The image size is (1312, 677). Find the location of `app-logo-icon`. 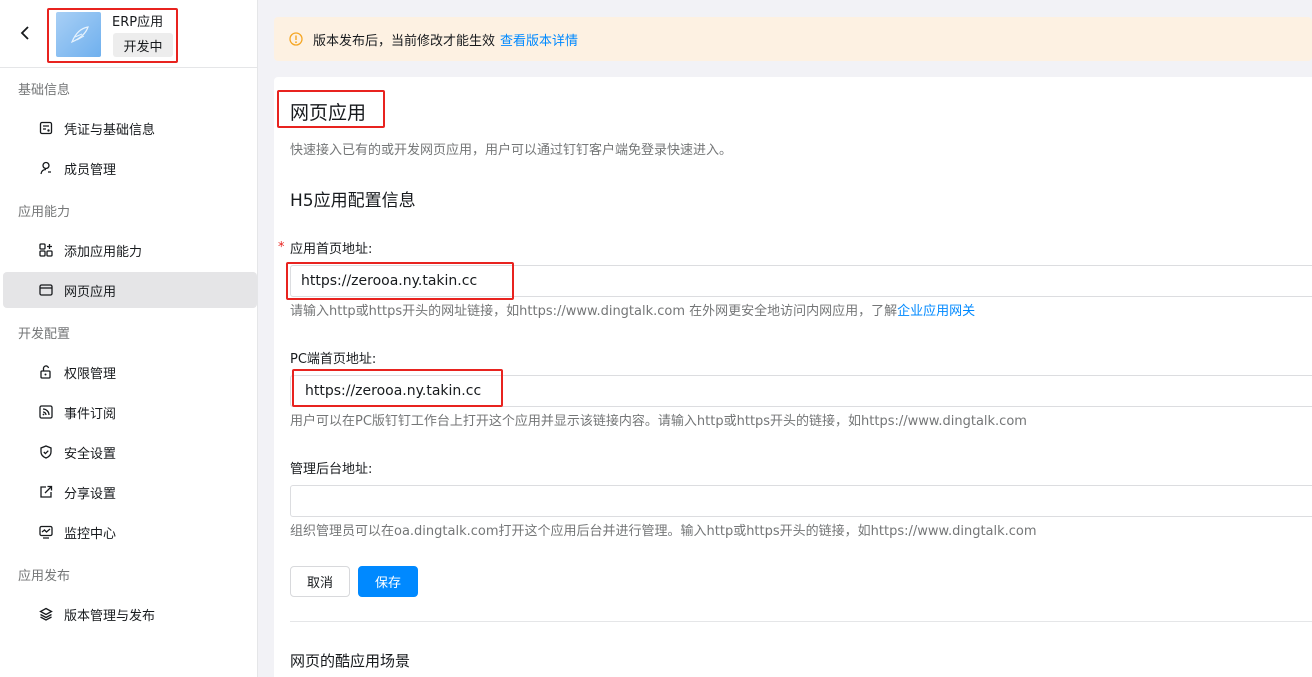

app-logo-icon is located at coordinates (79, 34).